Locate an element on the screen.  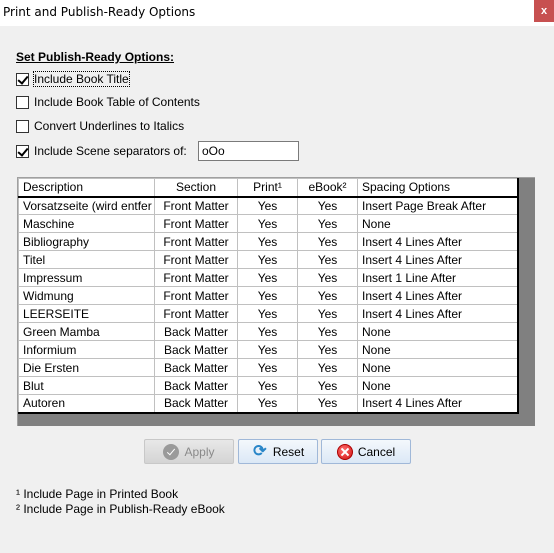
cell-description: Bibliography is located at coordinates (86, 241).